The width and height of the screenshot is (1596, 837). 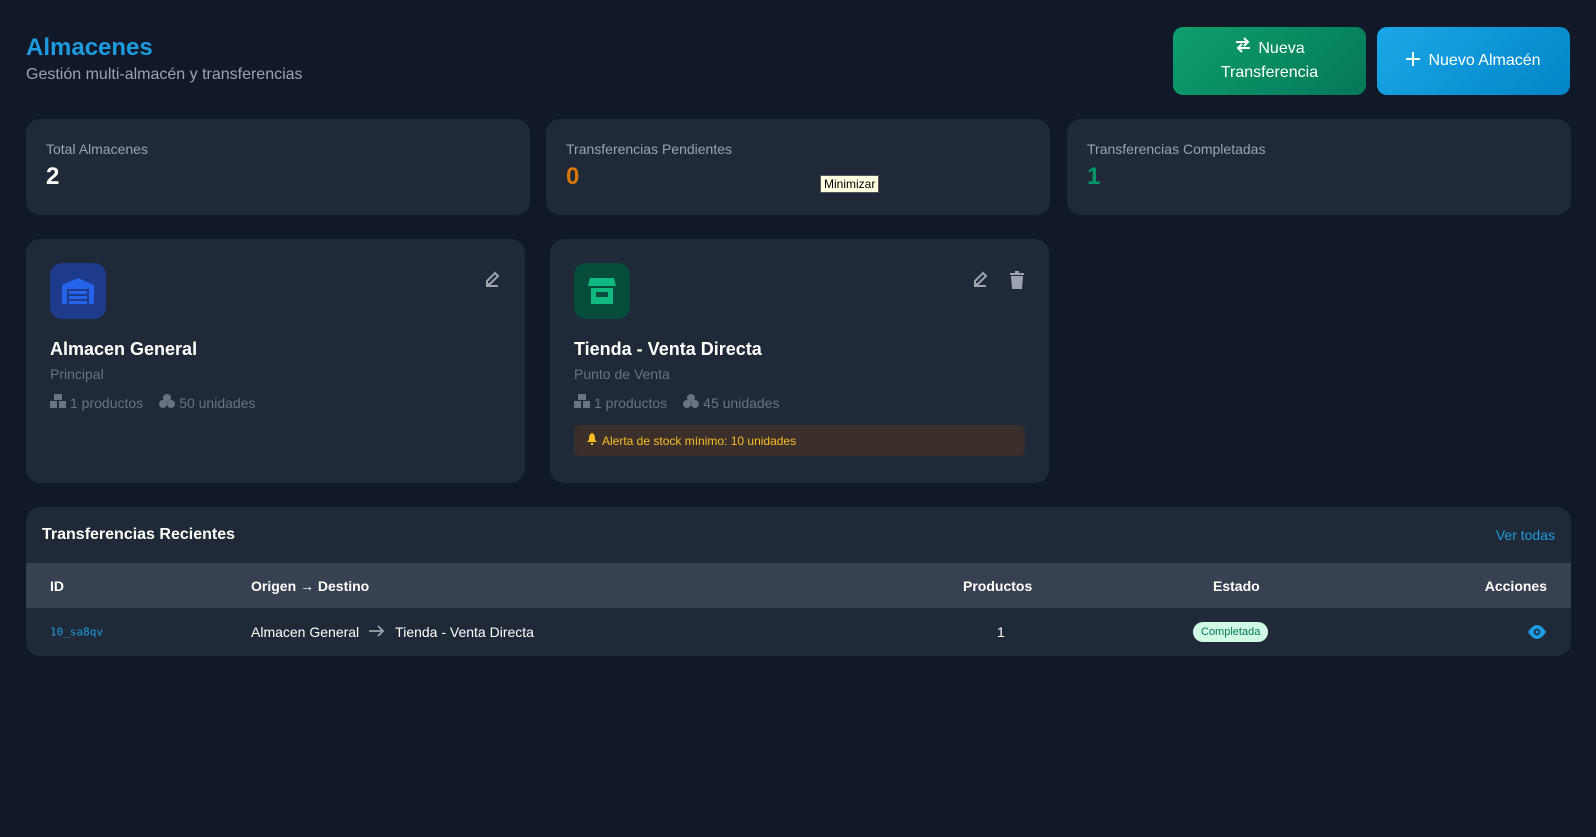 I want to click on warehouse-name: Tienda - Venta Directa, so click(x=668, y=349).